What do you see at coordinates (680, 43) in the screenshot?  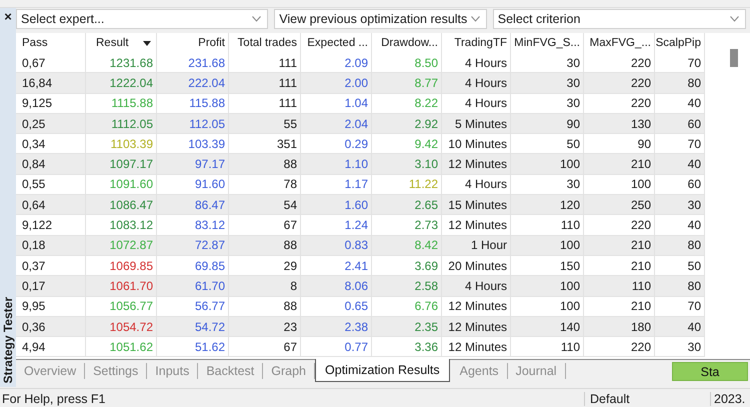 I see `column-header: ScalpPip` at bounding box center [680, 43].